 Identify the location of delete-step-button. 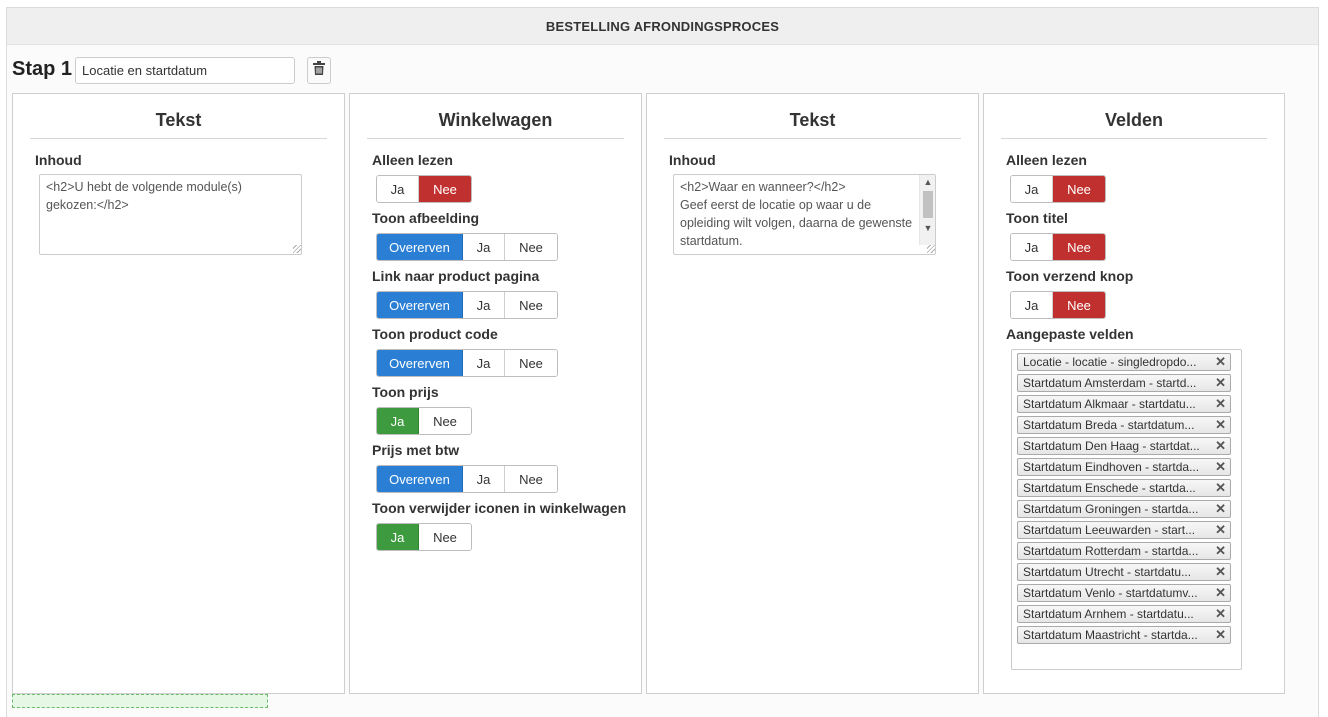
(319, 70).